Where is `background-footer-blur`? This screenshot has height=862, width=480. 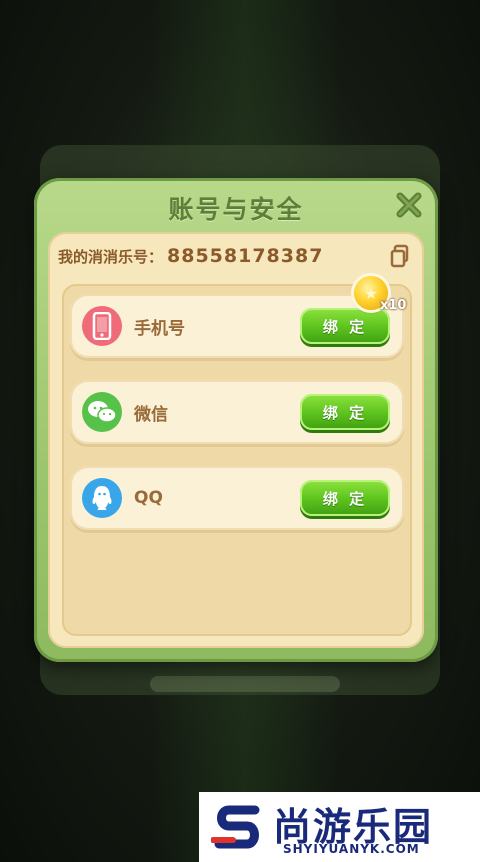
background-footer-blur is located at coordinates (245, 684).